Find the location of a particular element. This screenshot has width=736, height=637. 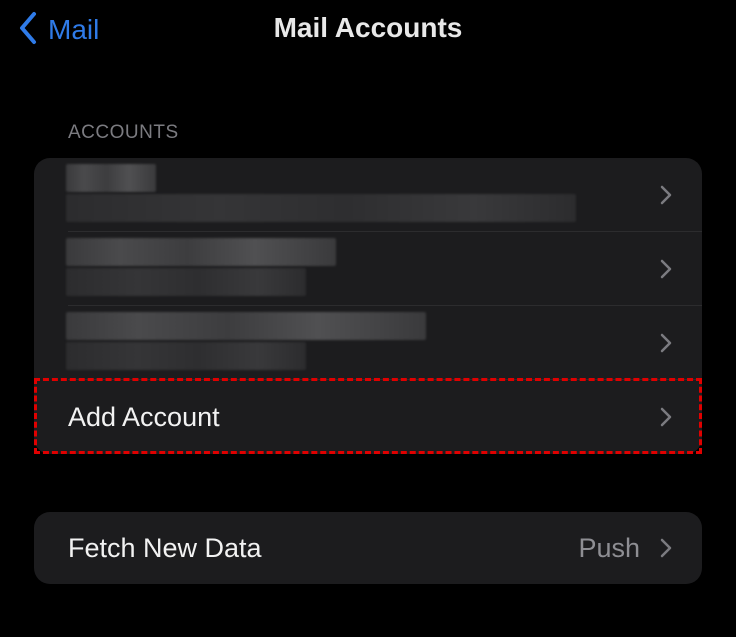

fetch-new-data-label: Fetch New Data is located at coordinates (165, 547).